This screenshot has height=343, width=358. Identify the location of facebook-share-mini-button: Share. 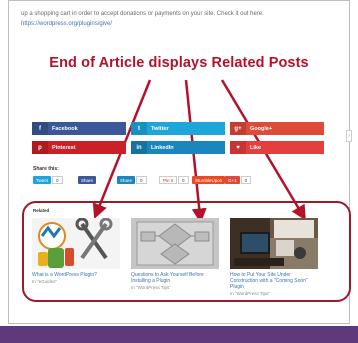
(87, 180).